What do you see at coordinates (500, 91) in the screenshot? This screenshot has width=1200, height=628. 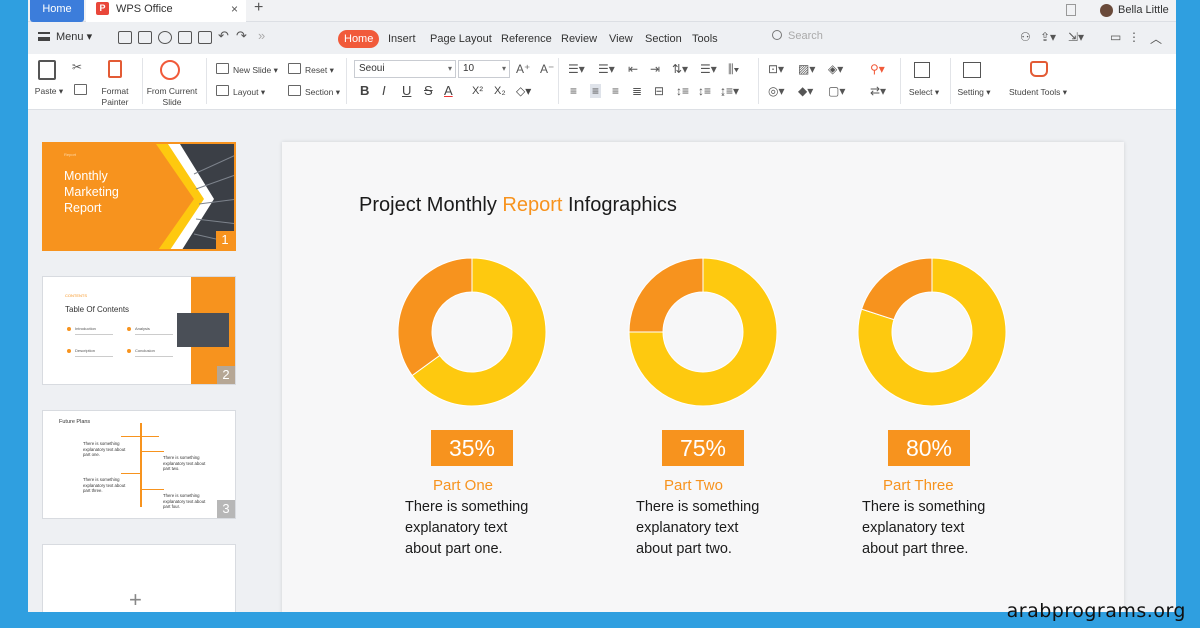 I see `subscript-button: X₂` at bounding box center [500, 91].